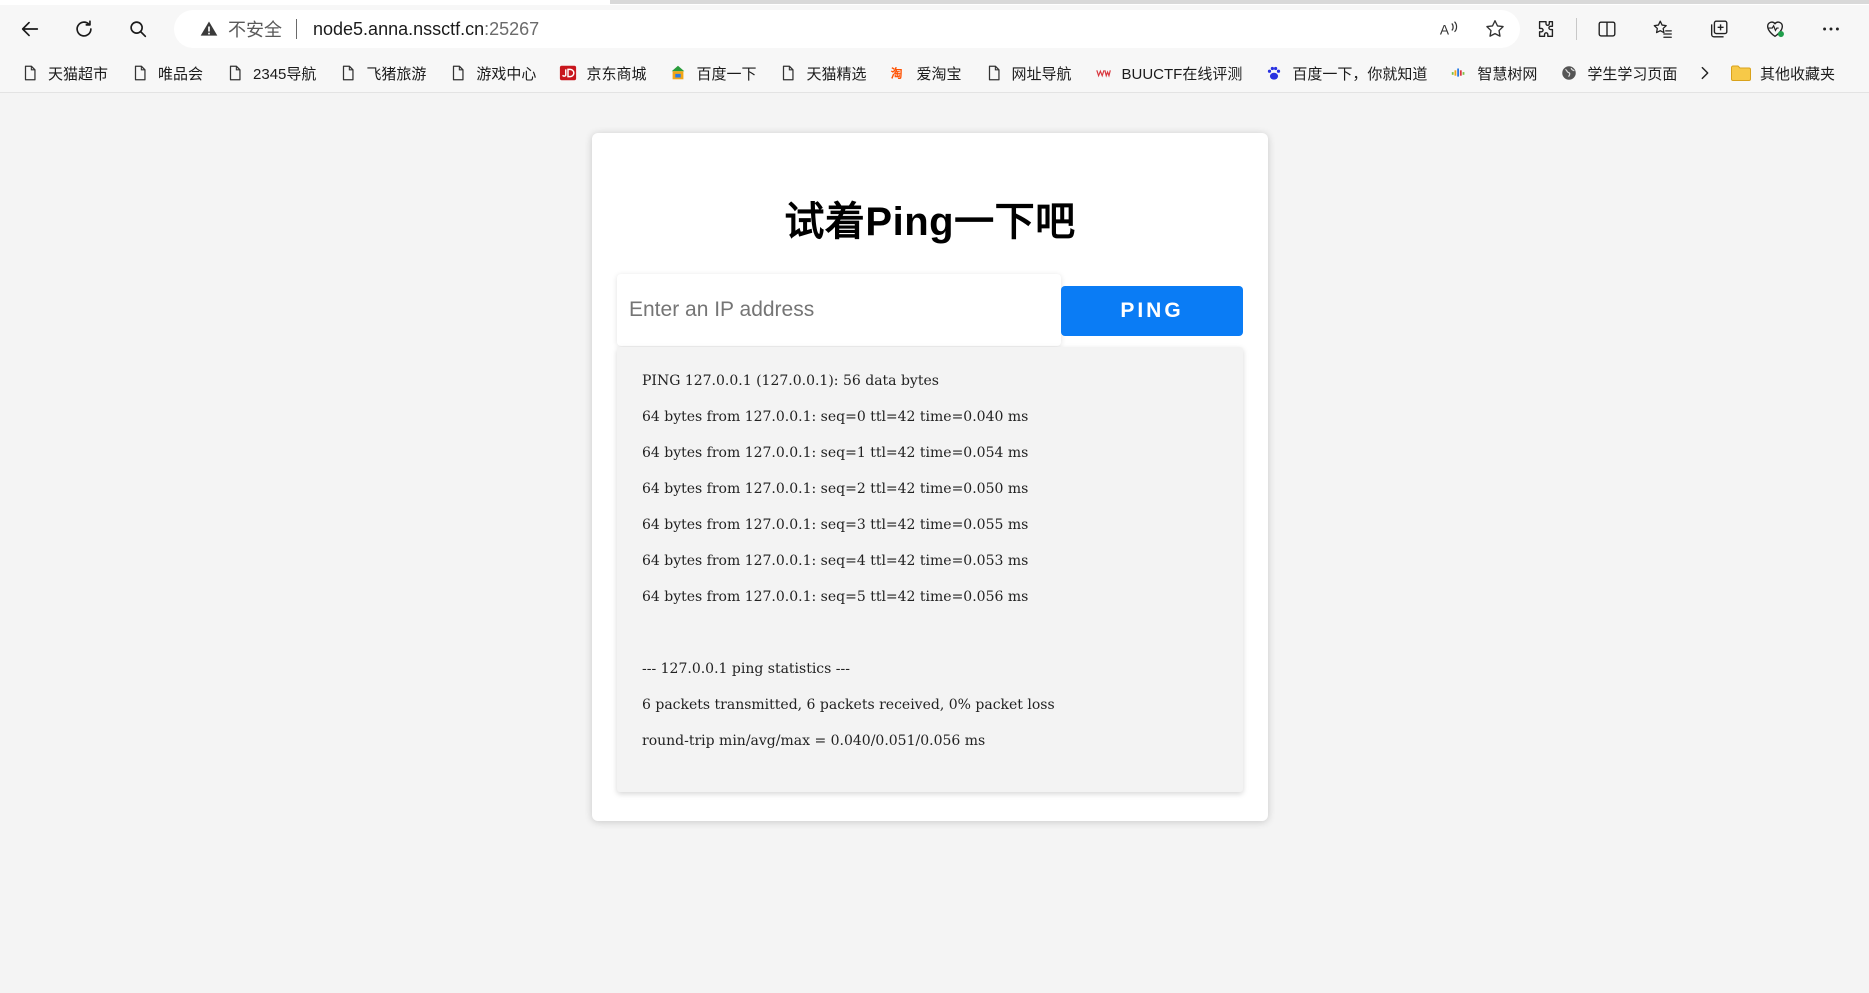  Describe the element at coordinates (181, 74) in the screenshot. I see `bookmark-label: 唯品会` at that location.